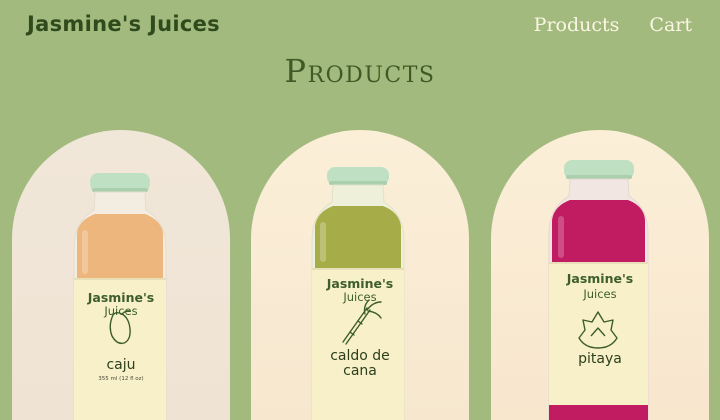  What do you see at coordinates (123, 24) in the screenshot?
I see `brand-logo: Jasmine's Juices` at bounding box center [123, 24].